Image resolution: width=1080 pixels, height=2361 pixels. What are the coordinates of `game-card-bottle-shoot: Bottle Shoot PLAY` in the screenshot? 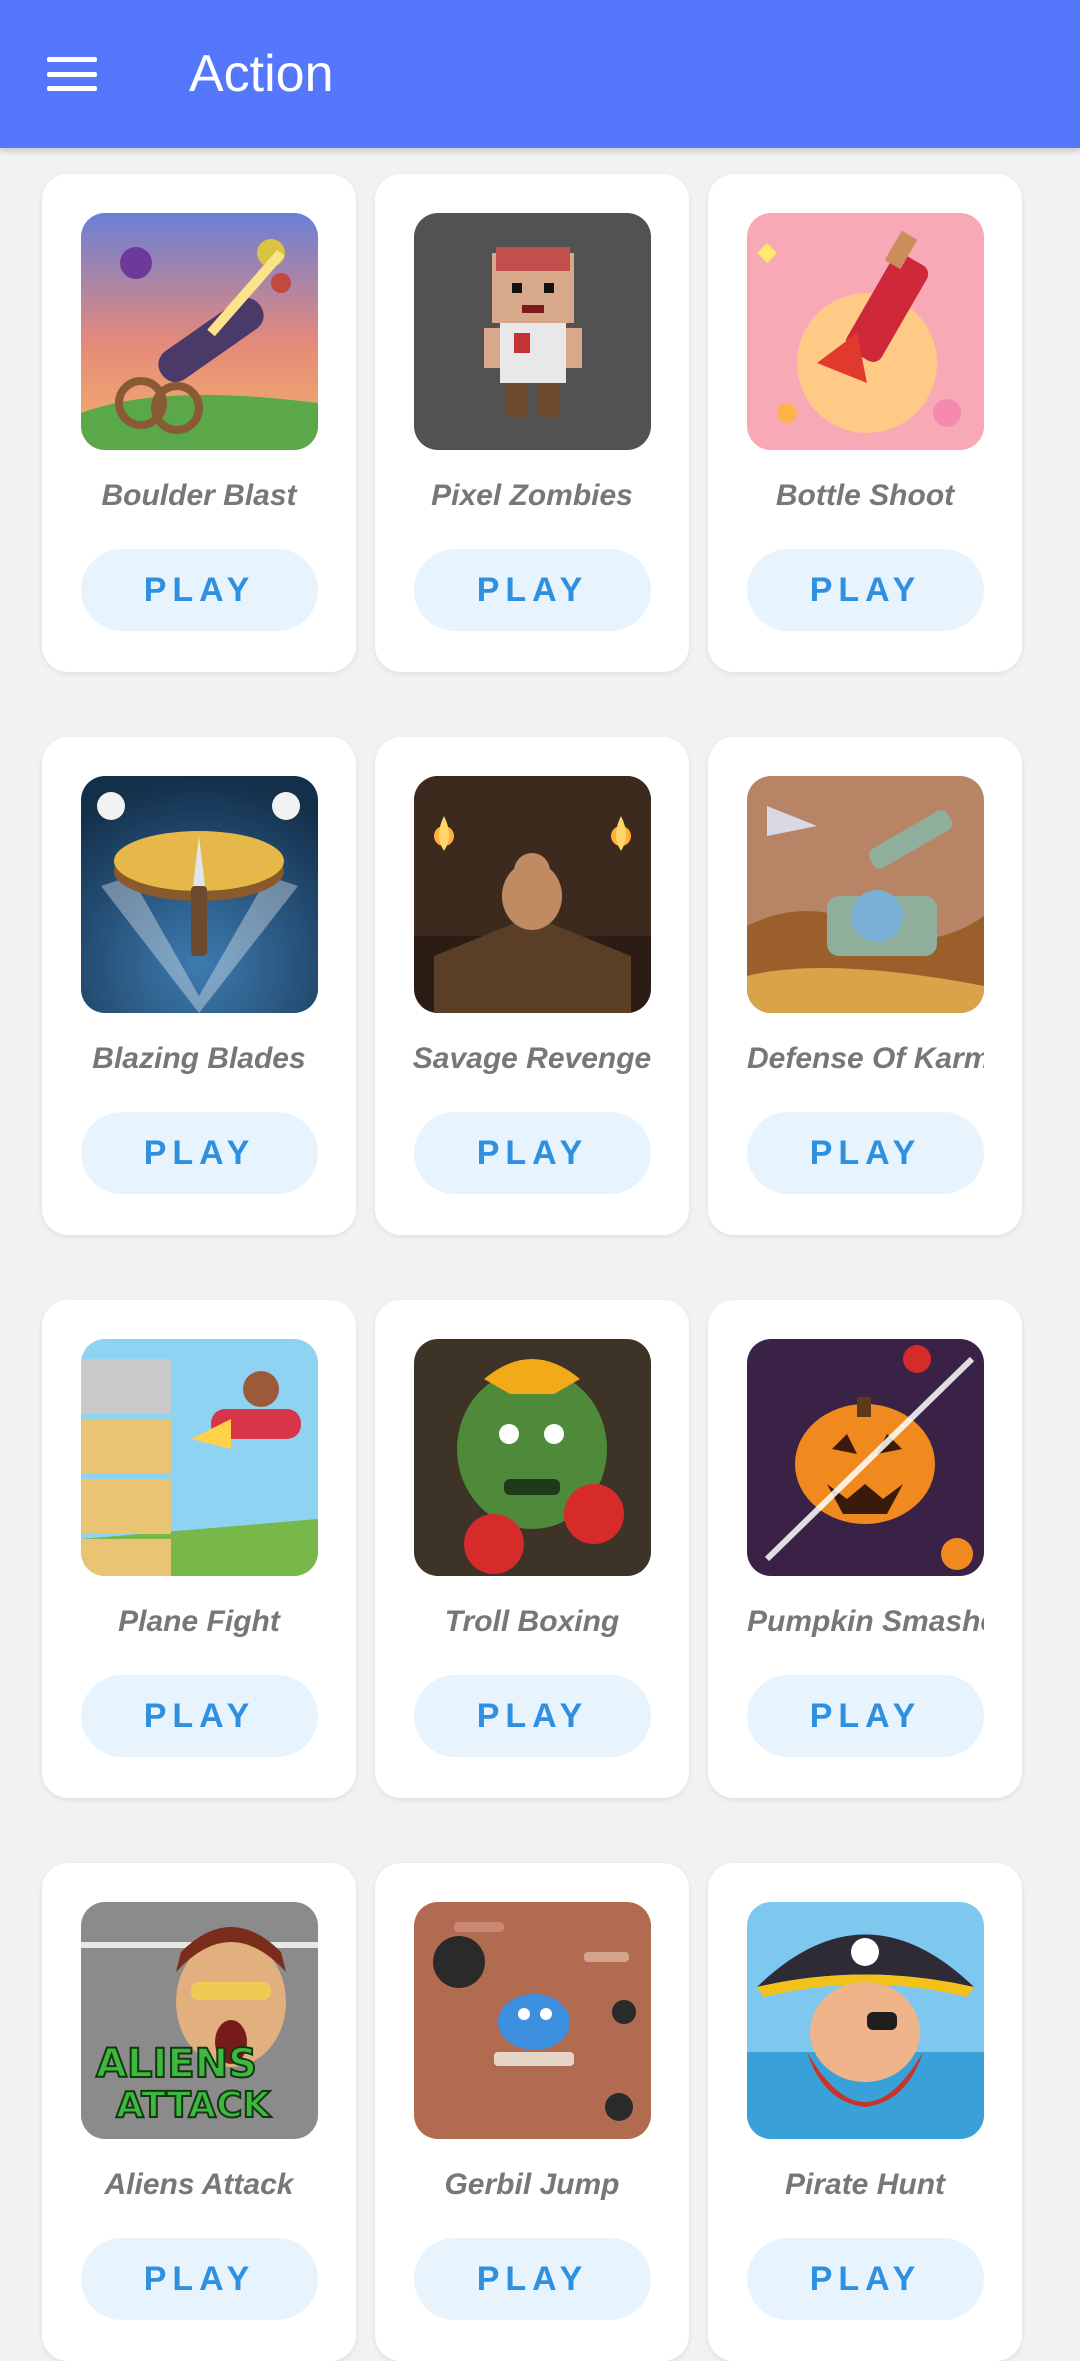 It's located at (865, 423).